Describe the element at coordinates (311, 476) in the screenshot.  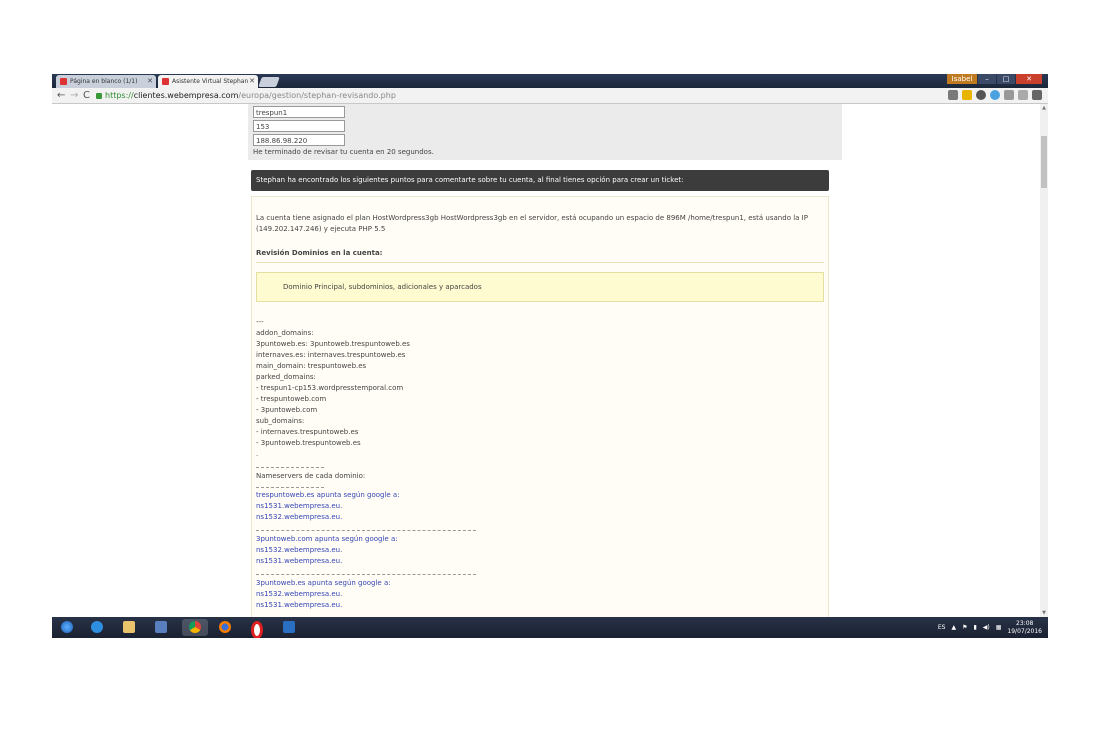
I see `nameservers-title: Nameservers de cada dominio:` at that location.